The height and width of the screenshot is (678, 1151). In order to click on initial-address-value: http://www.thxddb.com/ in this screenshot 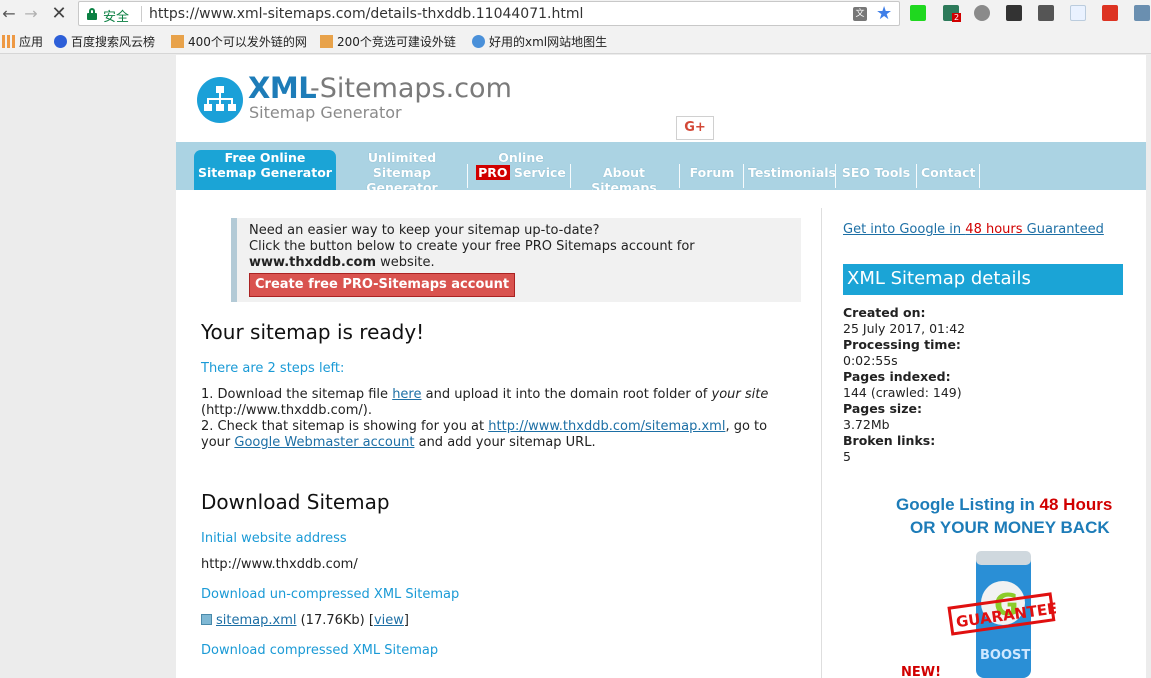, I will do `click(279, 564)`.